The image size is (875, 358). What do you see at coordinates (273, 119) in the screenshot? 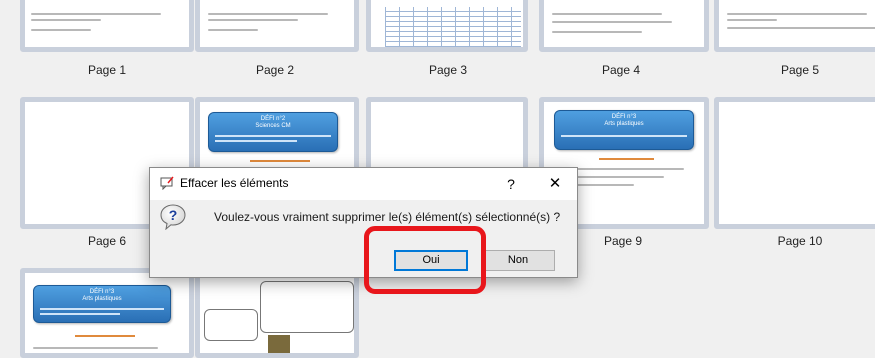
I see `defi-title: DÉFI n°2` at bounding box center [273, 119].